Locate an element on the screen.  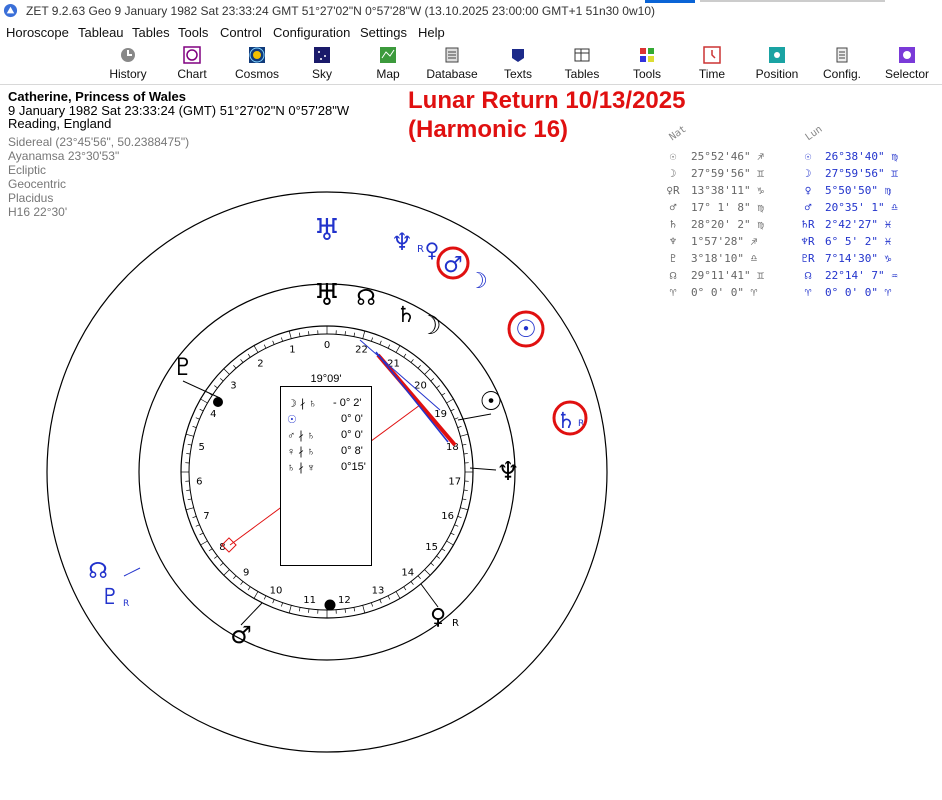
transit-node-connector is located at coordinates (132, 572).